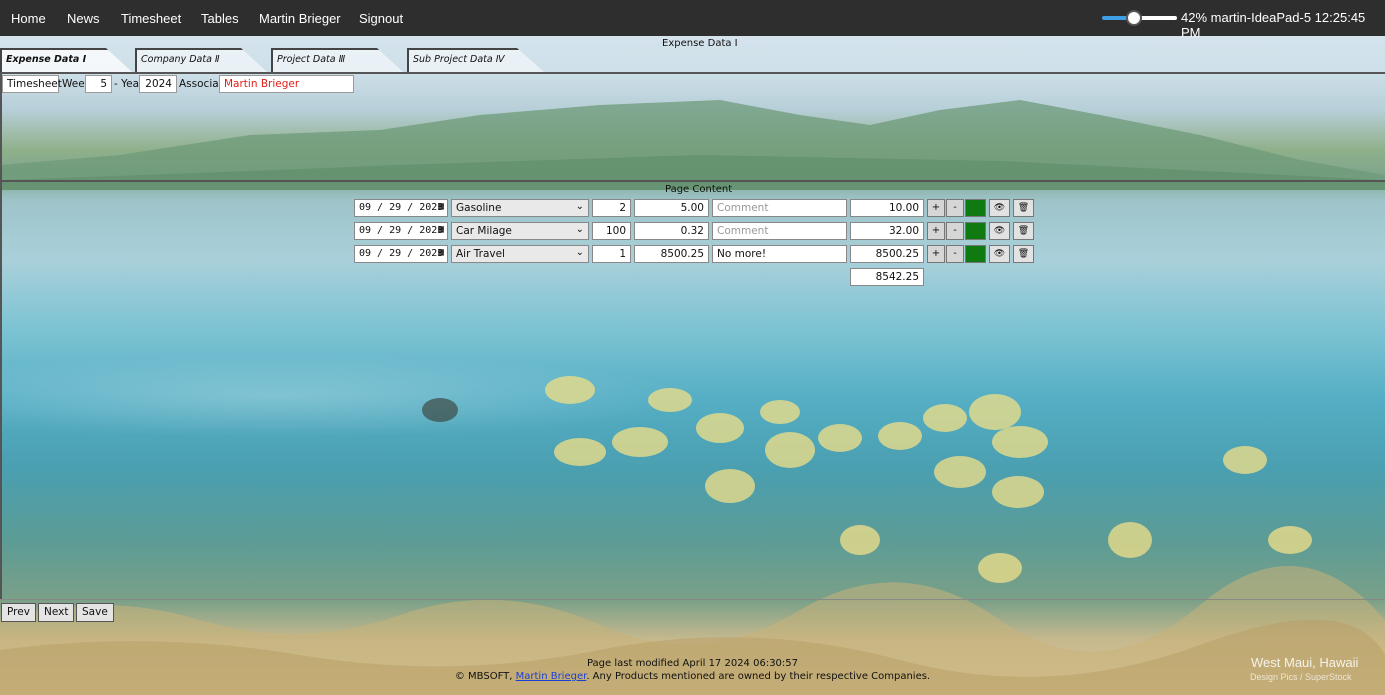 Image resolution: width=1385 pixels, height=695 pixels. Describe the element at coordinates (480, 254) in the screenshot. I see `expense-type-value: Air Travel` at that location.